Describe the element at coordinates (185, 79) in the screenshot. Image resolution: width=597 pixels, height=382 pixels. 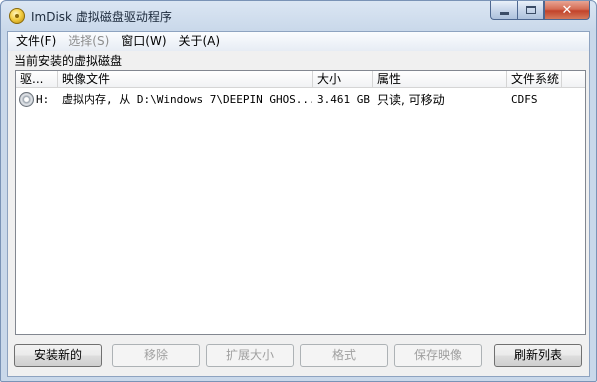
I see `column-image-file: 映像文件` at that location.